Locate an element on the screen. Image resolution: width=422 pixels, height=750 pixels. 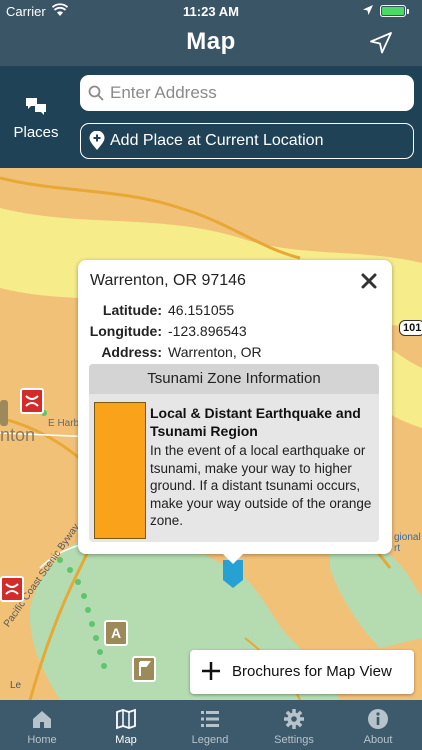
clock: 11:23 AM is located at coordinates (211, 11).